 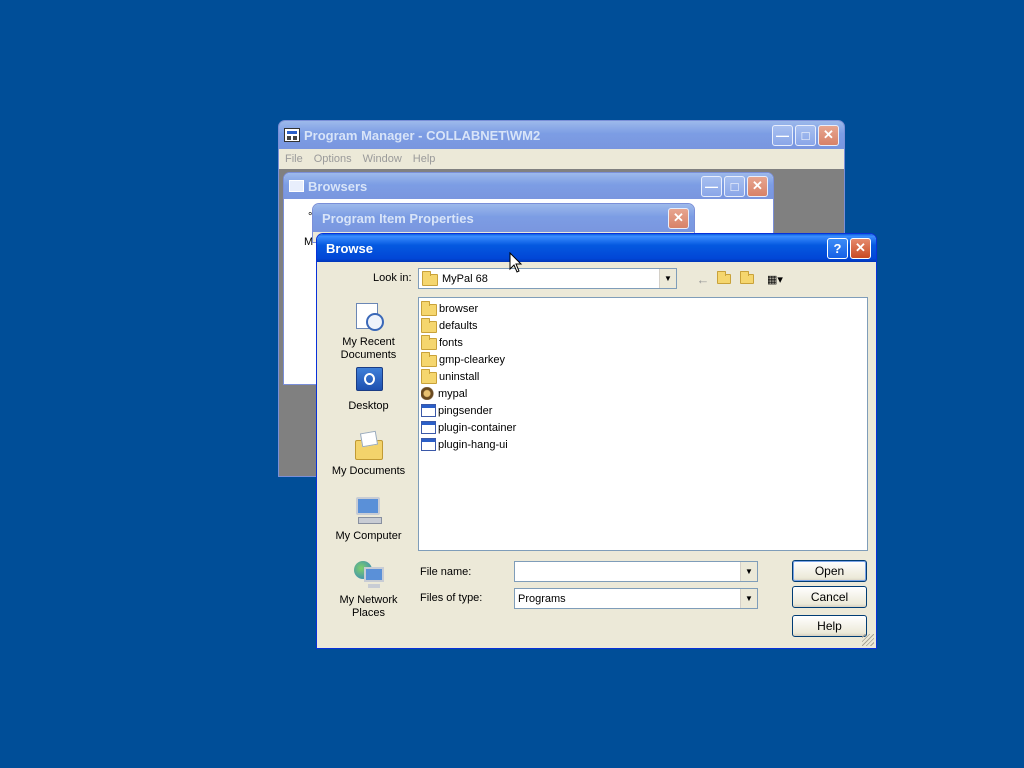 I want to click on open-button: Open, so click(x=829, y=571).